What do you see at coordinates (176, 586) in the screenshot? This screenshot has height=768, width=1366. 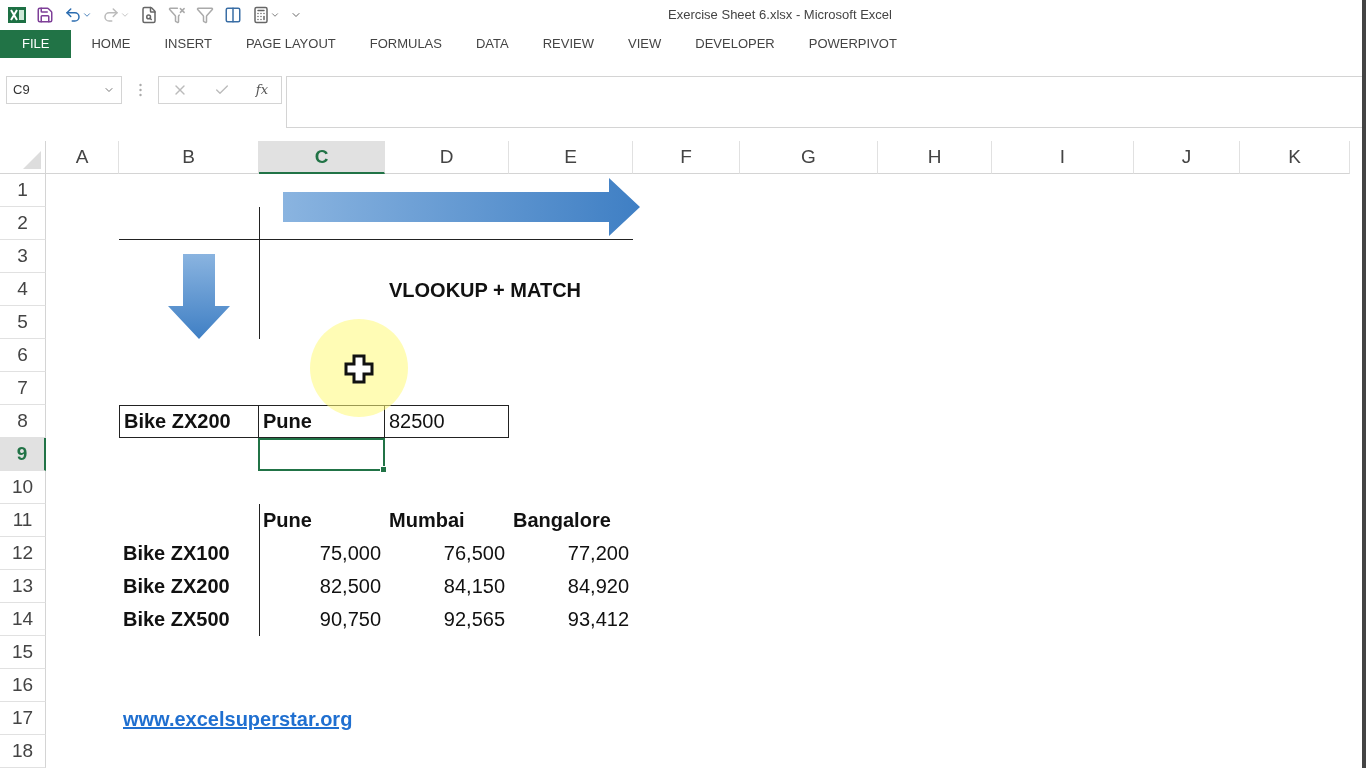 I see `row-heading: Bike ZX200` at bounding box center [176, 586].